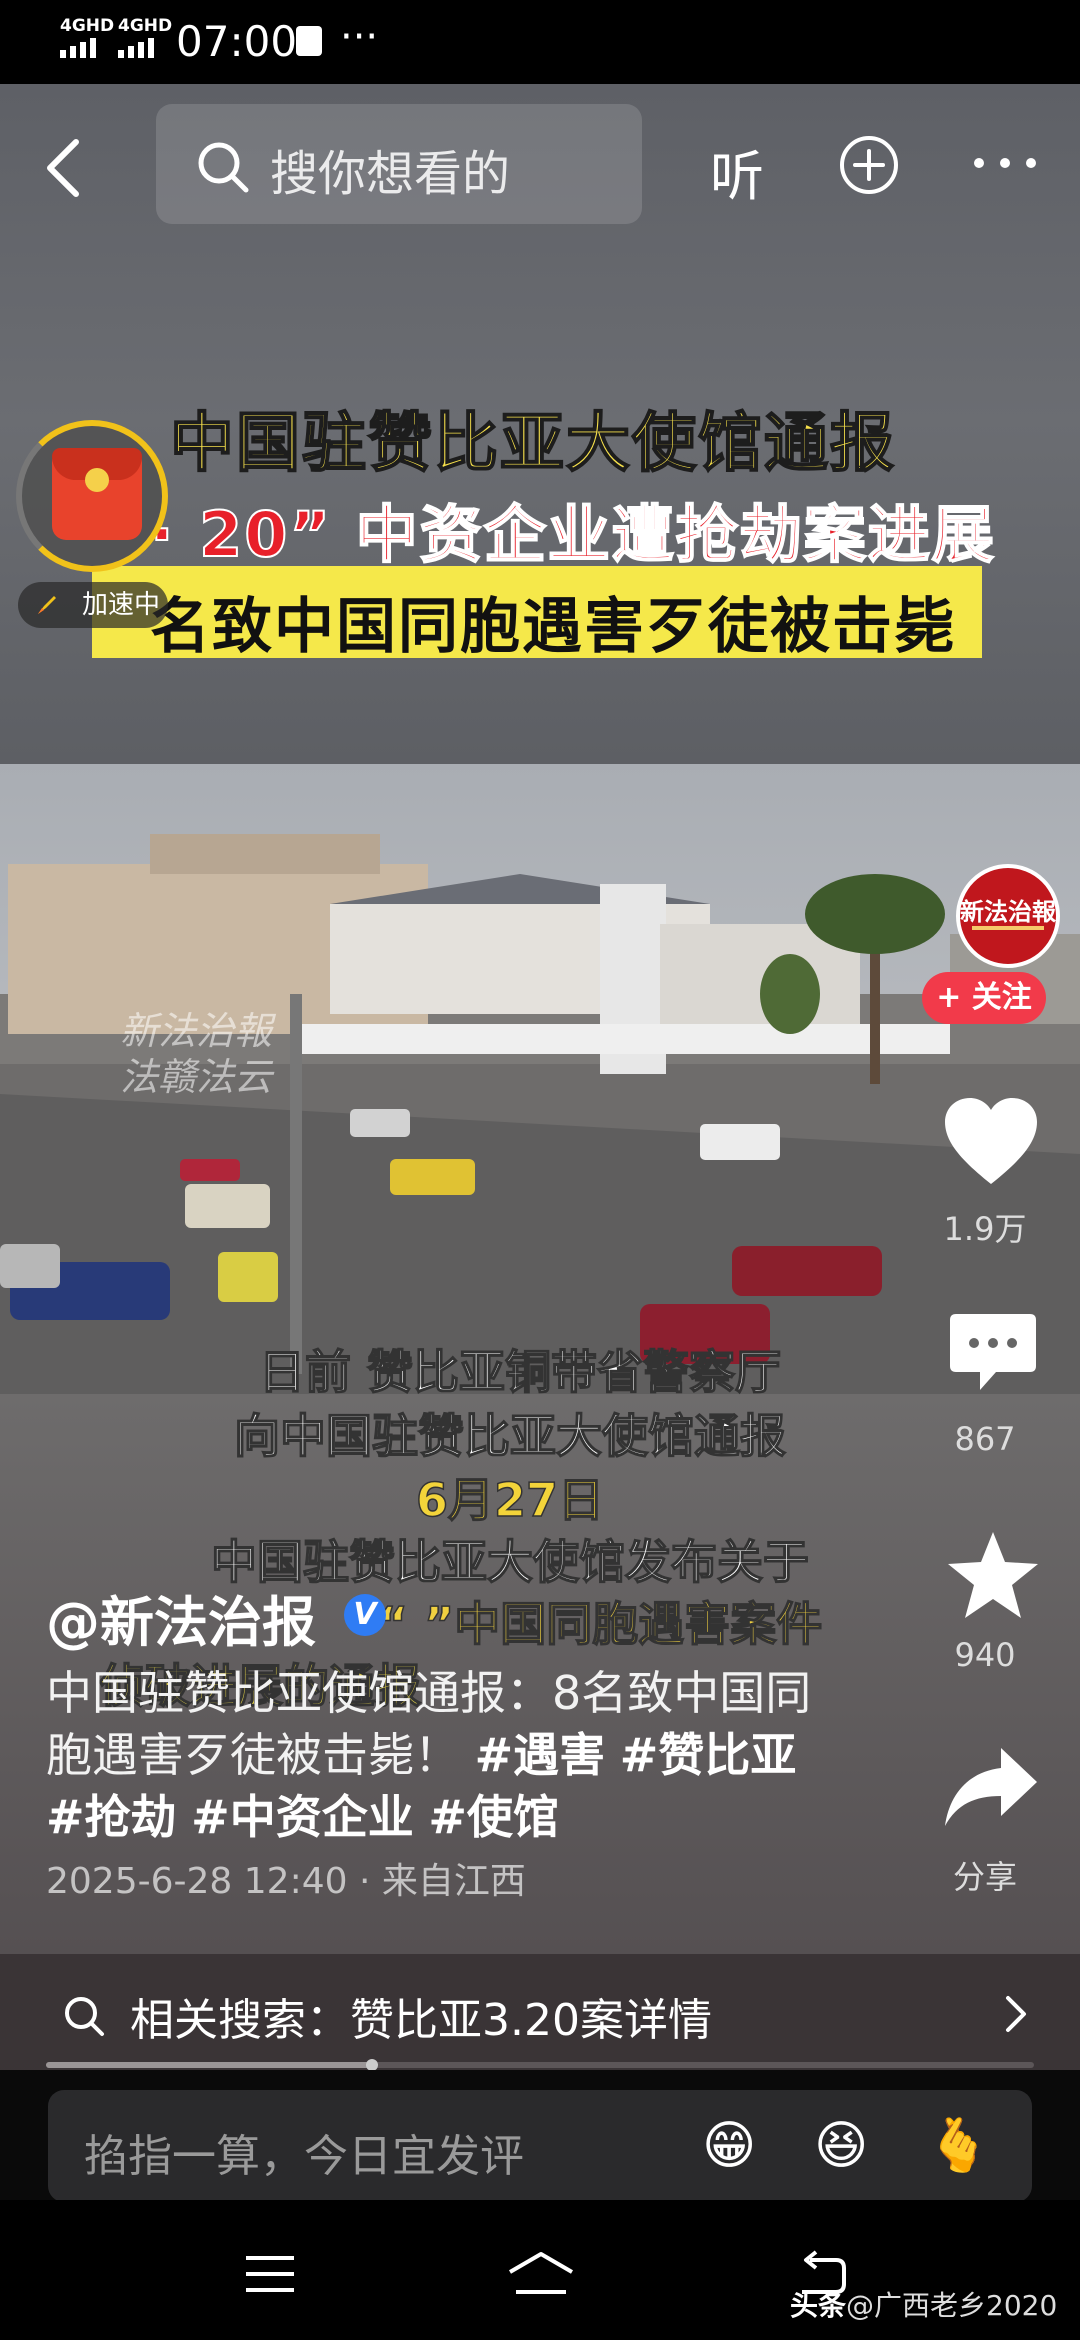 Image resolution: width=1080 pixels, height=2340 pixels. What do you see at coordinates (532, 444) in the screenshot?
I see `headline-line-1: 中国驻赞比亚大使馆通报` at bounding box center [532, 444].